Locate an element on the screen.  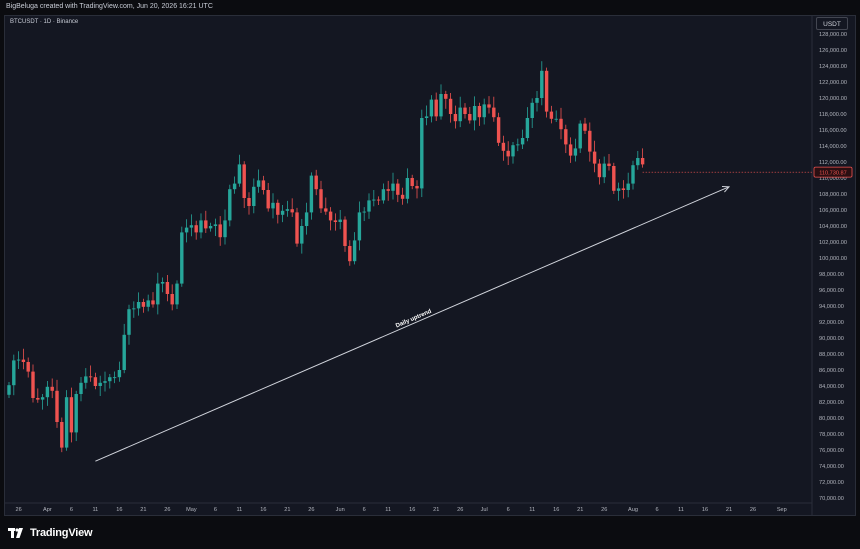
tradingview-logo: TradingView is located at coordinates (50, 533).